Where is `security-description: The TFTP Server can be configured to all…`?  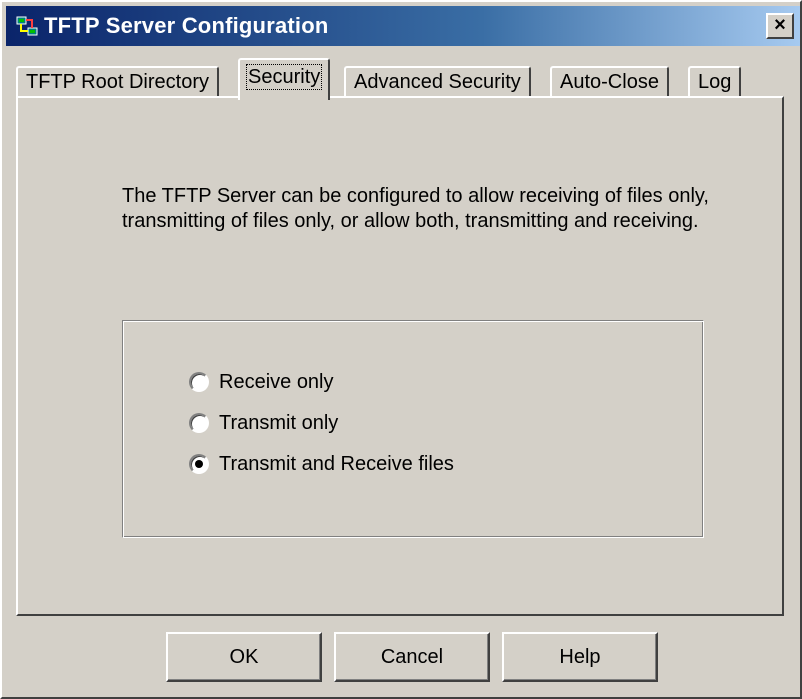
security-description: The TFTP Server can be configured to all… is located at coordinates (415, 208).